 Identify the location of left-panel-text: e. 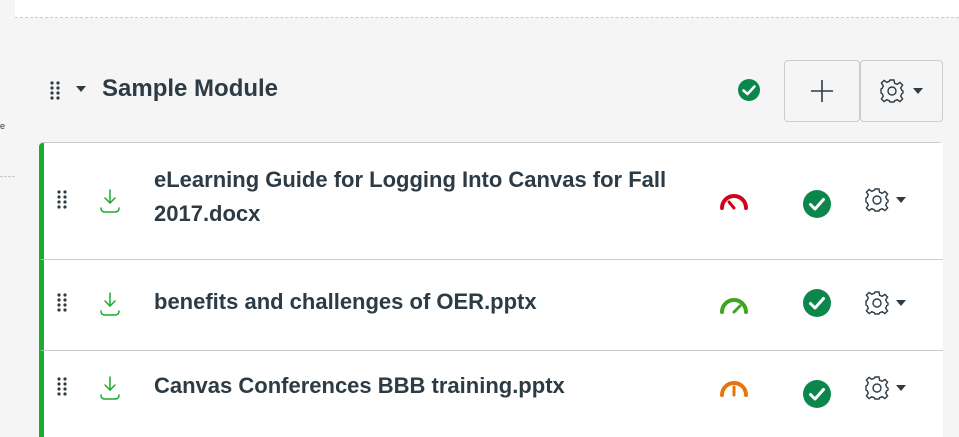
(3, 126).